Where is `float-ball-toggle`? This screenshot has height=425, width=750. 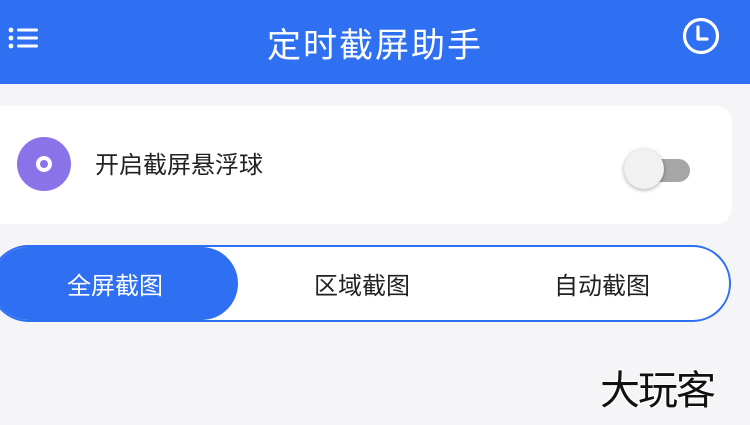 float-ball-toggle is located at coordinates (657, 169).